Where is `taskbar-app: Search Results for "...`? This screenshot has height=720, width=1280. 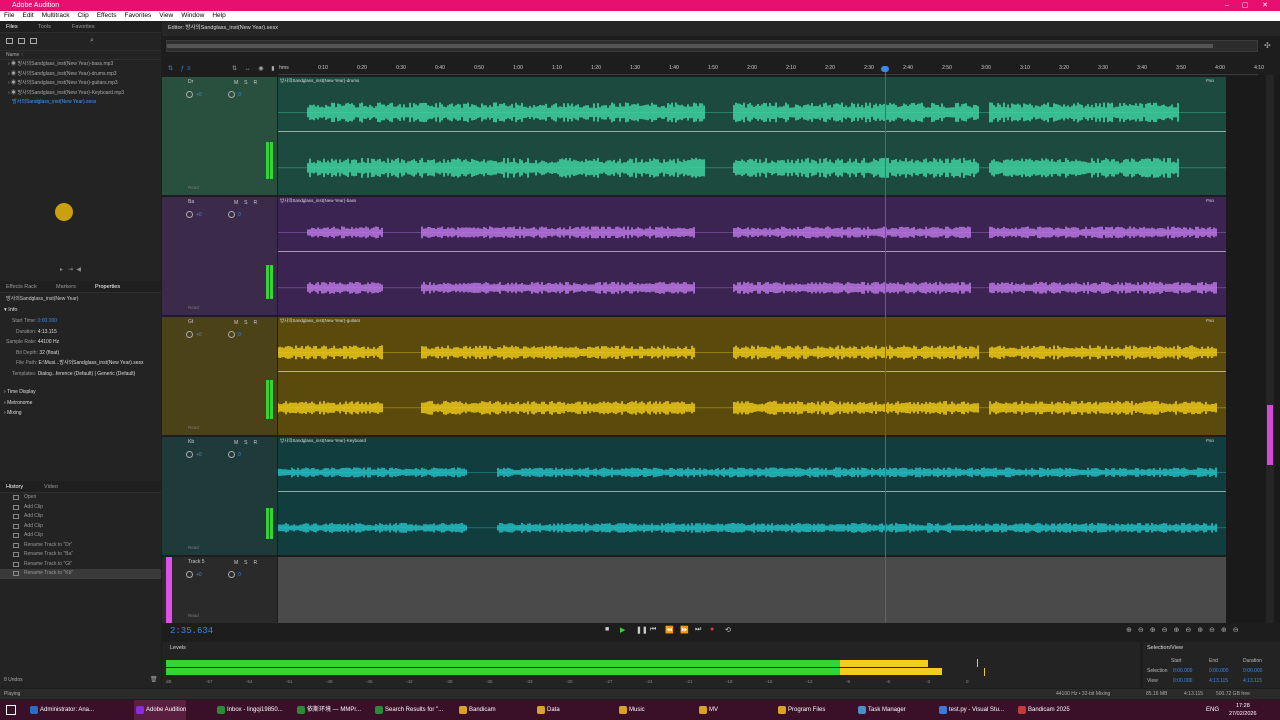 taskbar-app: Search Results for "... is located at coordinates (408, 710).